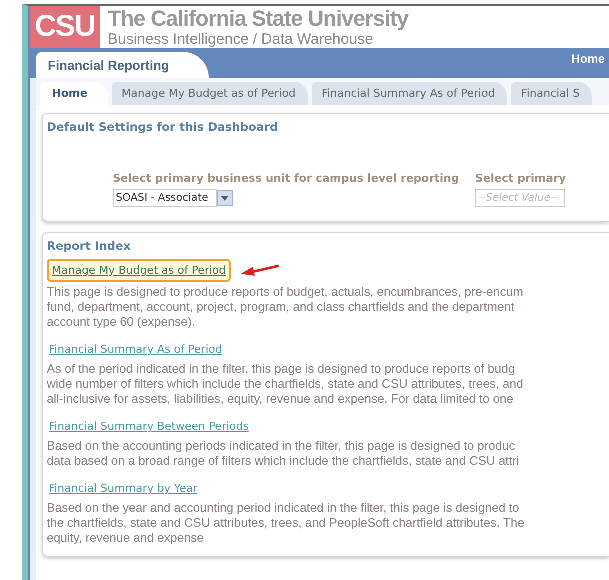  What do you see at coordinates (149, 426) in the screenshot?
I see `report-link: Financial Summary Between Periods` at bounding box center [149, 426].